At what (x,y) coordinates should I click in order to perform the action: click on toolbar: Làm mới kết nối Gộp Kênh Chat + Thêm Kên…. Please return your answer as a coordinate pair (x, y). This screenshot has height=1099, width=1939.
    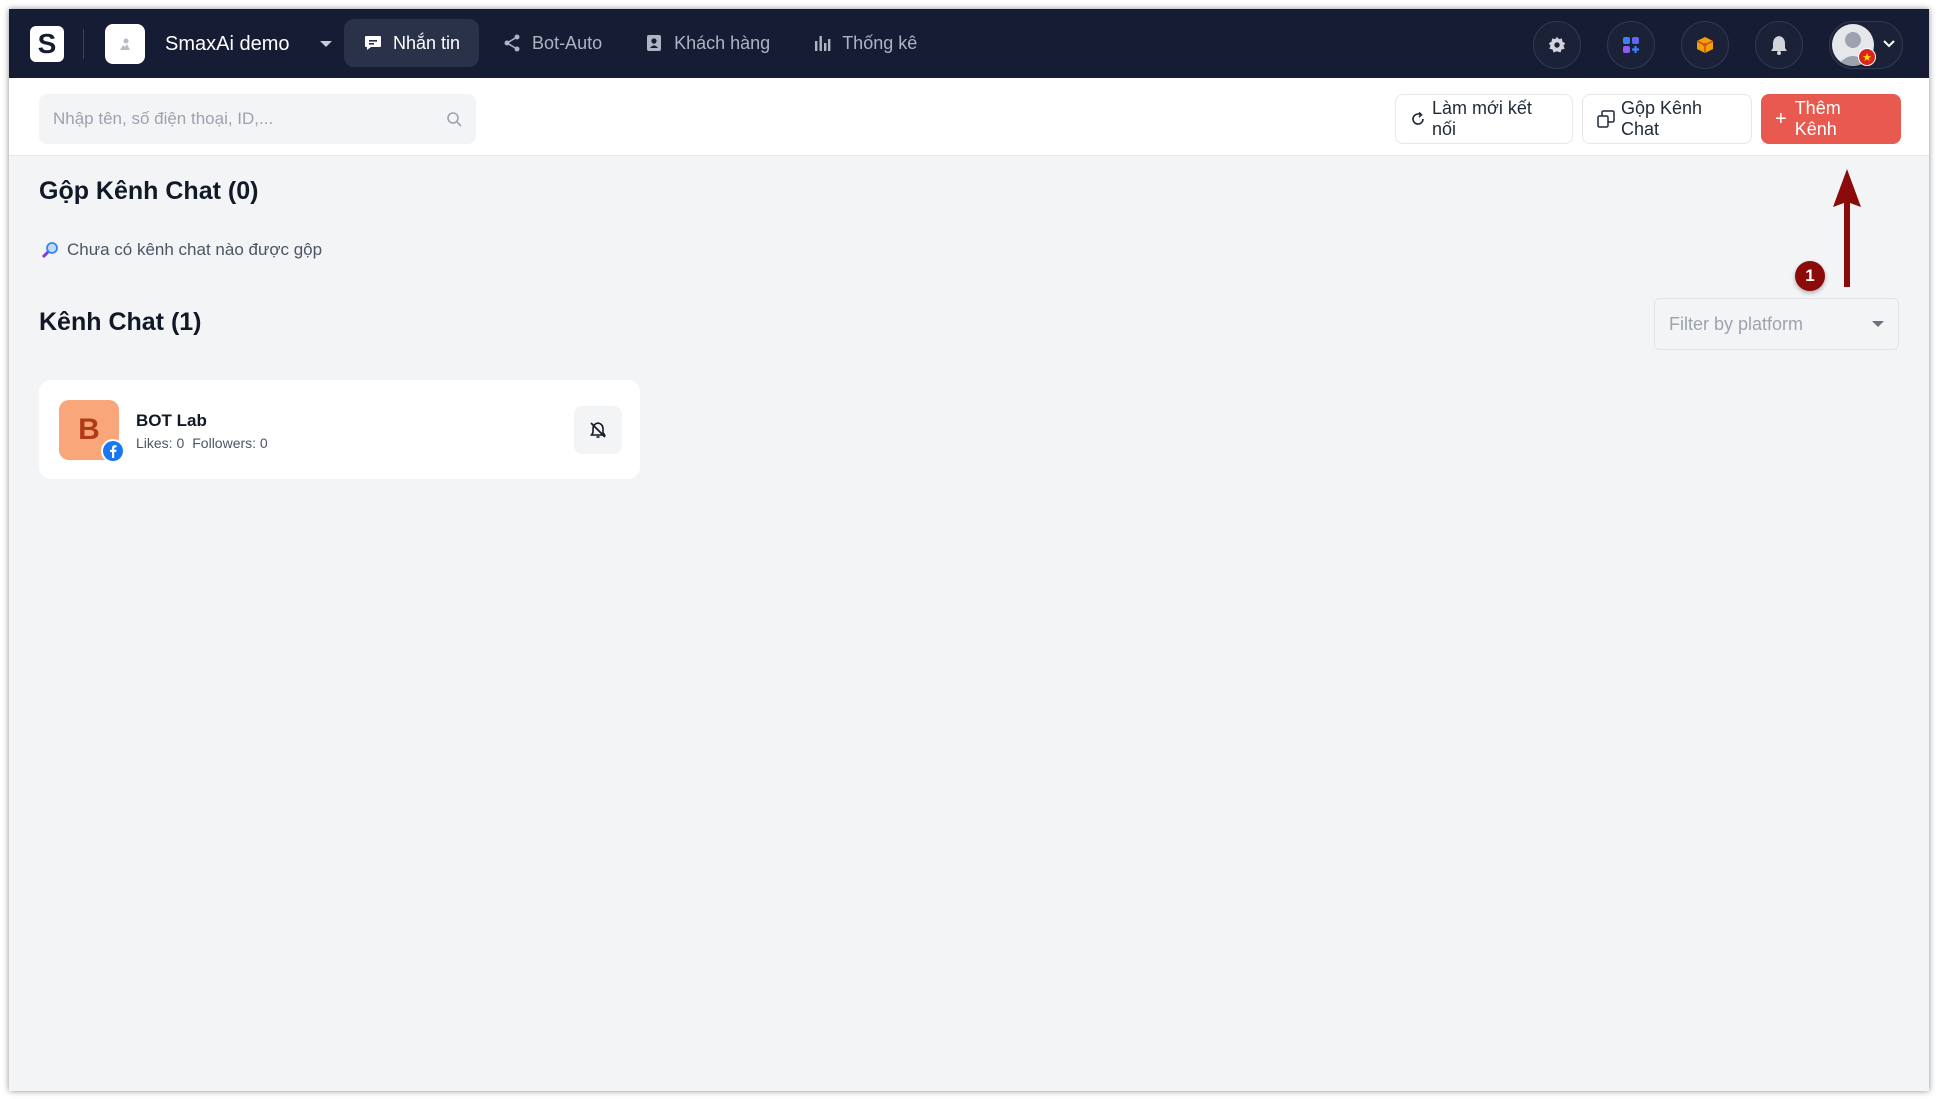
    Looking at the image, I should click on (969, 117).